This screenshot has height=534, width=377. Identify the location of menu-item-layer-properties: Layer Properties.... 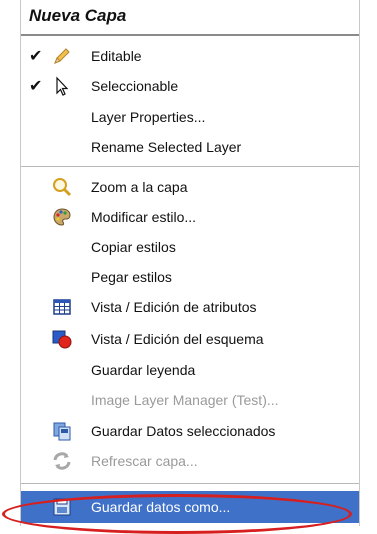
(190, 117).